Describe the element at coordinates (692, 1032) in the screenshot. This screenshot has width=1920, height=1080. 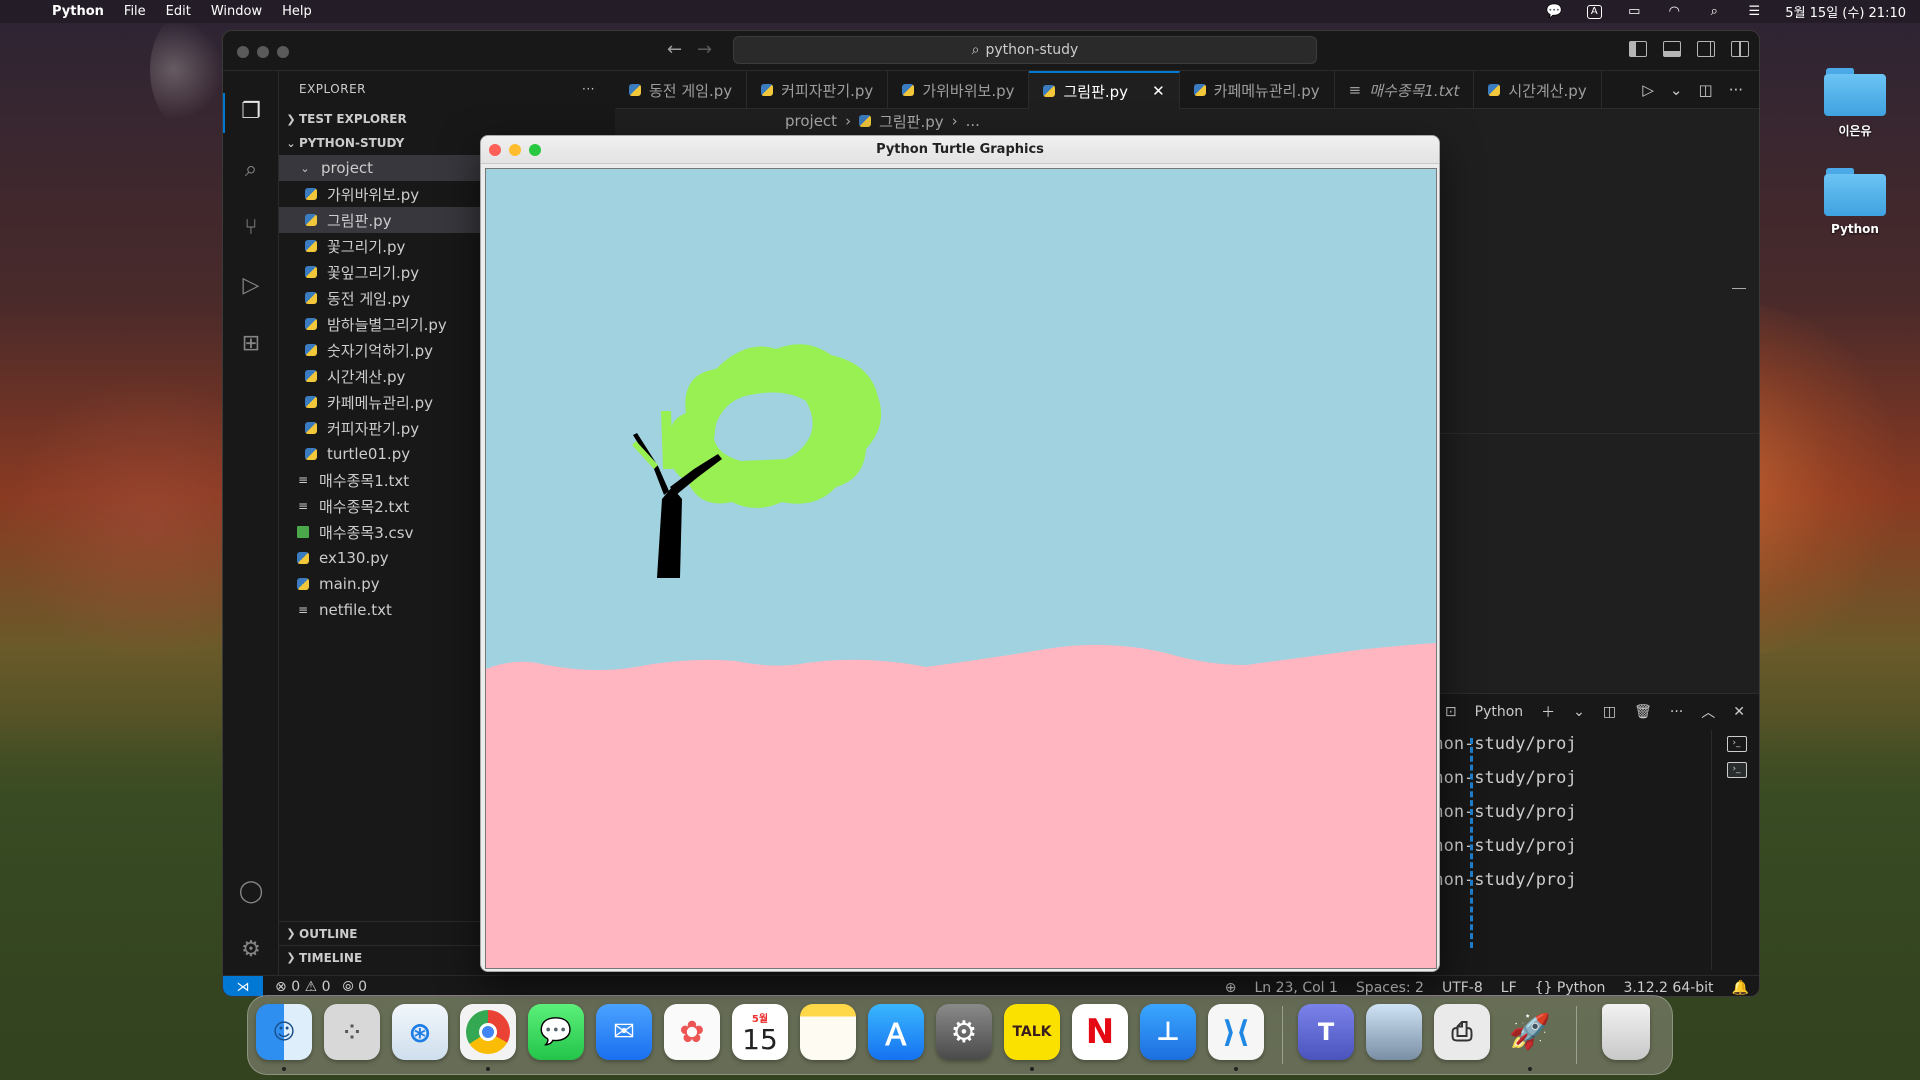
I see `photos-icon: ✿` at that location.